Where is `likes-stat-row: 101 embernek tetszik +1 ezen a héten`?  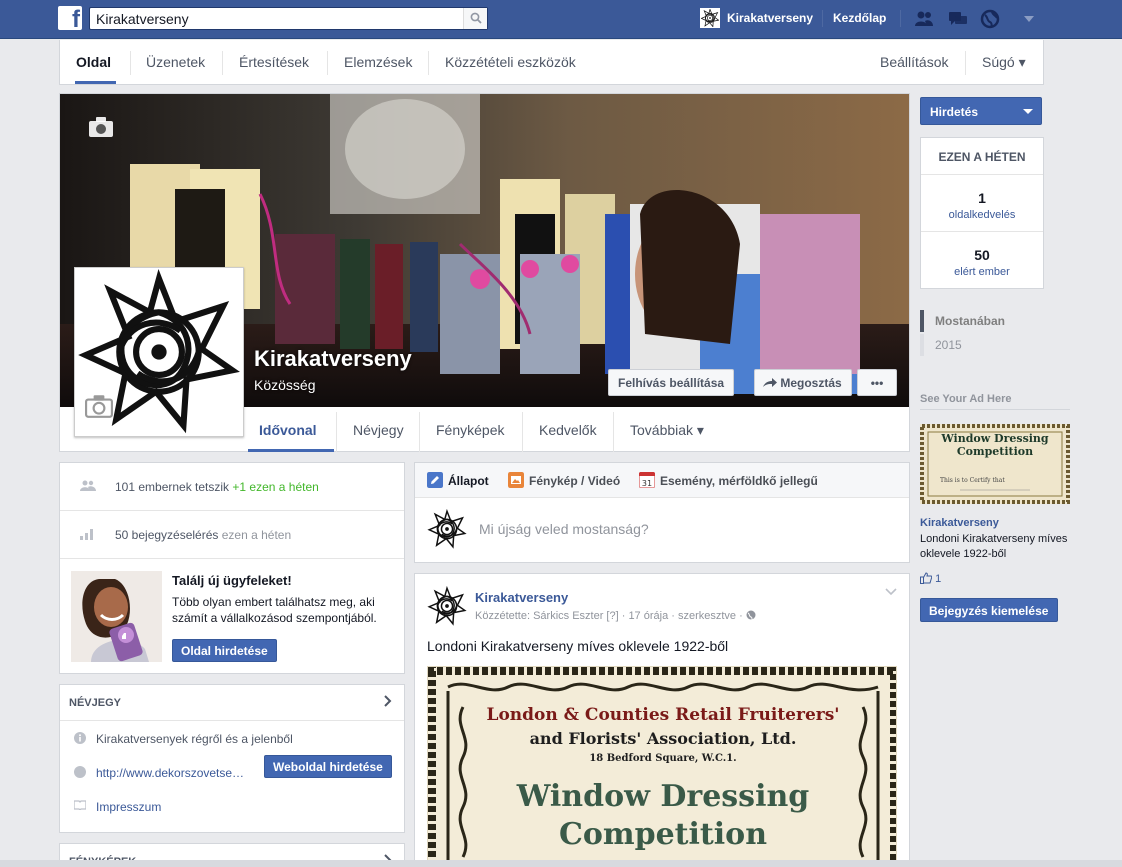 likes-stat-row: 101 embernek tetszik +1 ezen a héten is located at coordinates (232, 487).